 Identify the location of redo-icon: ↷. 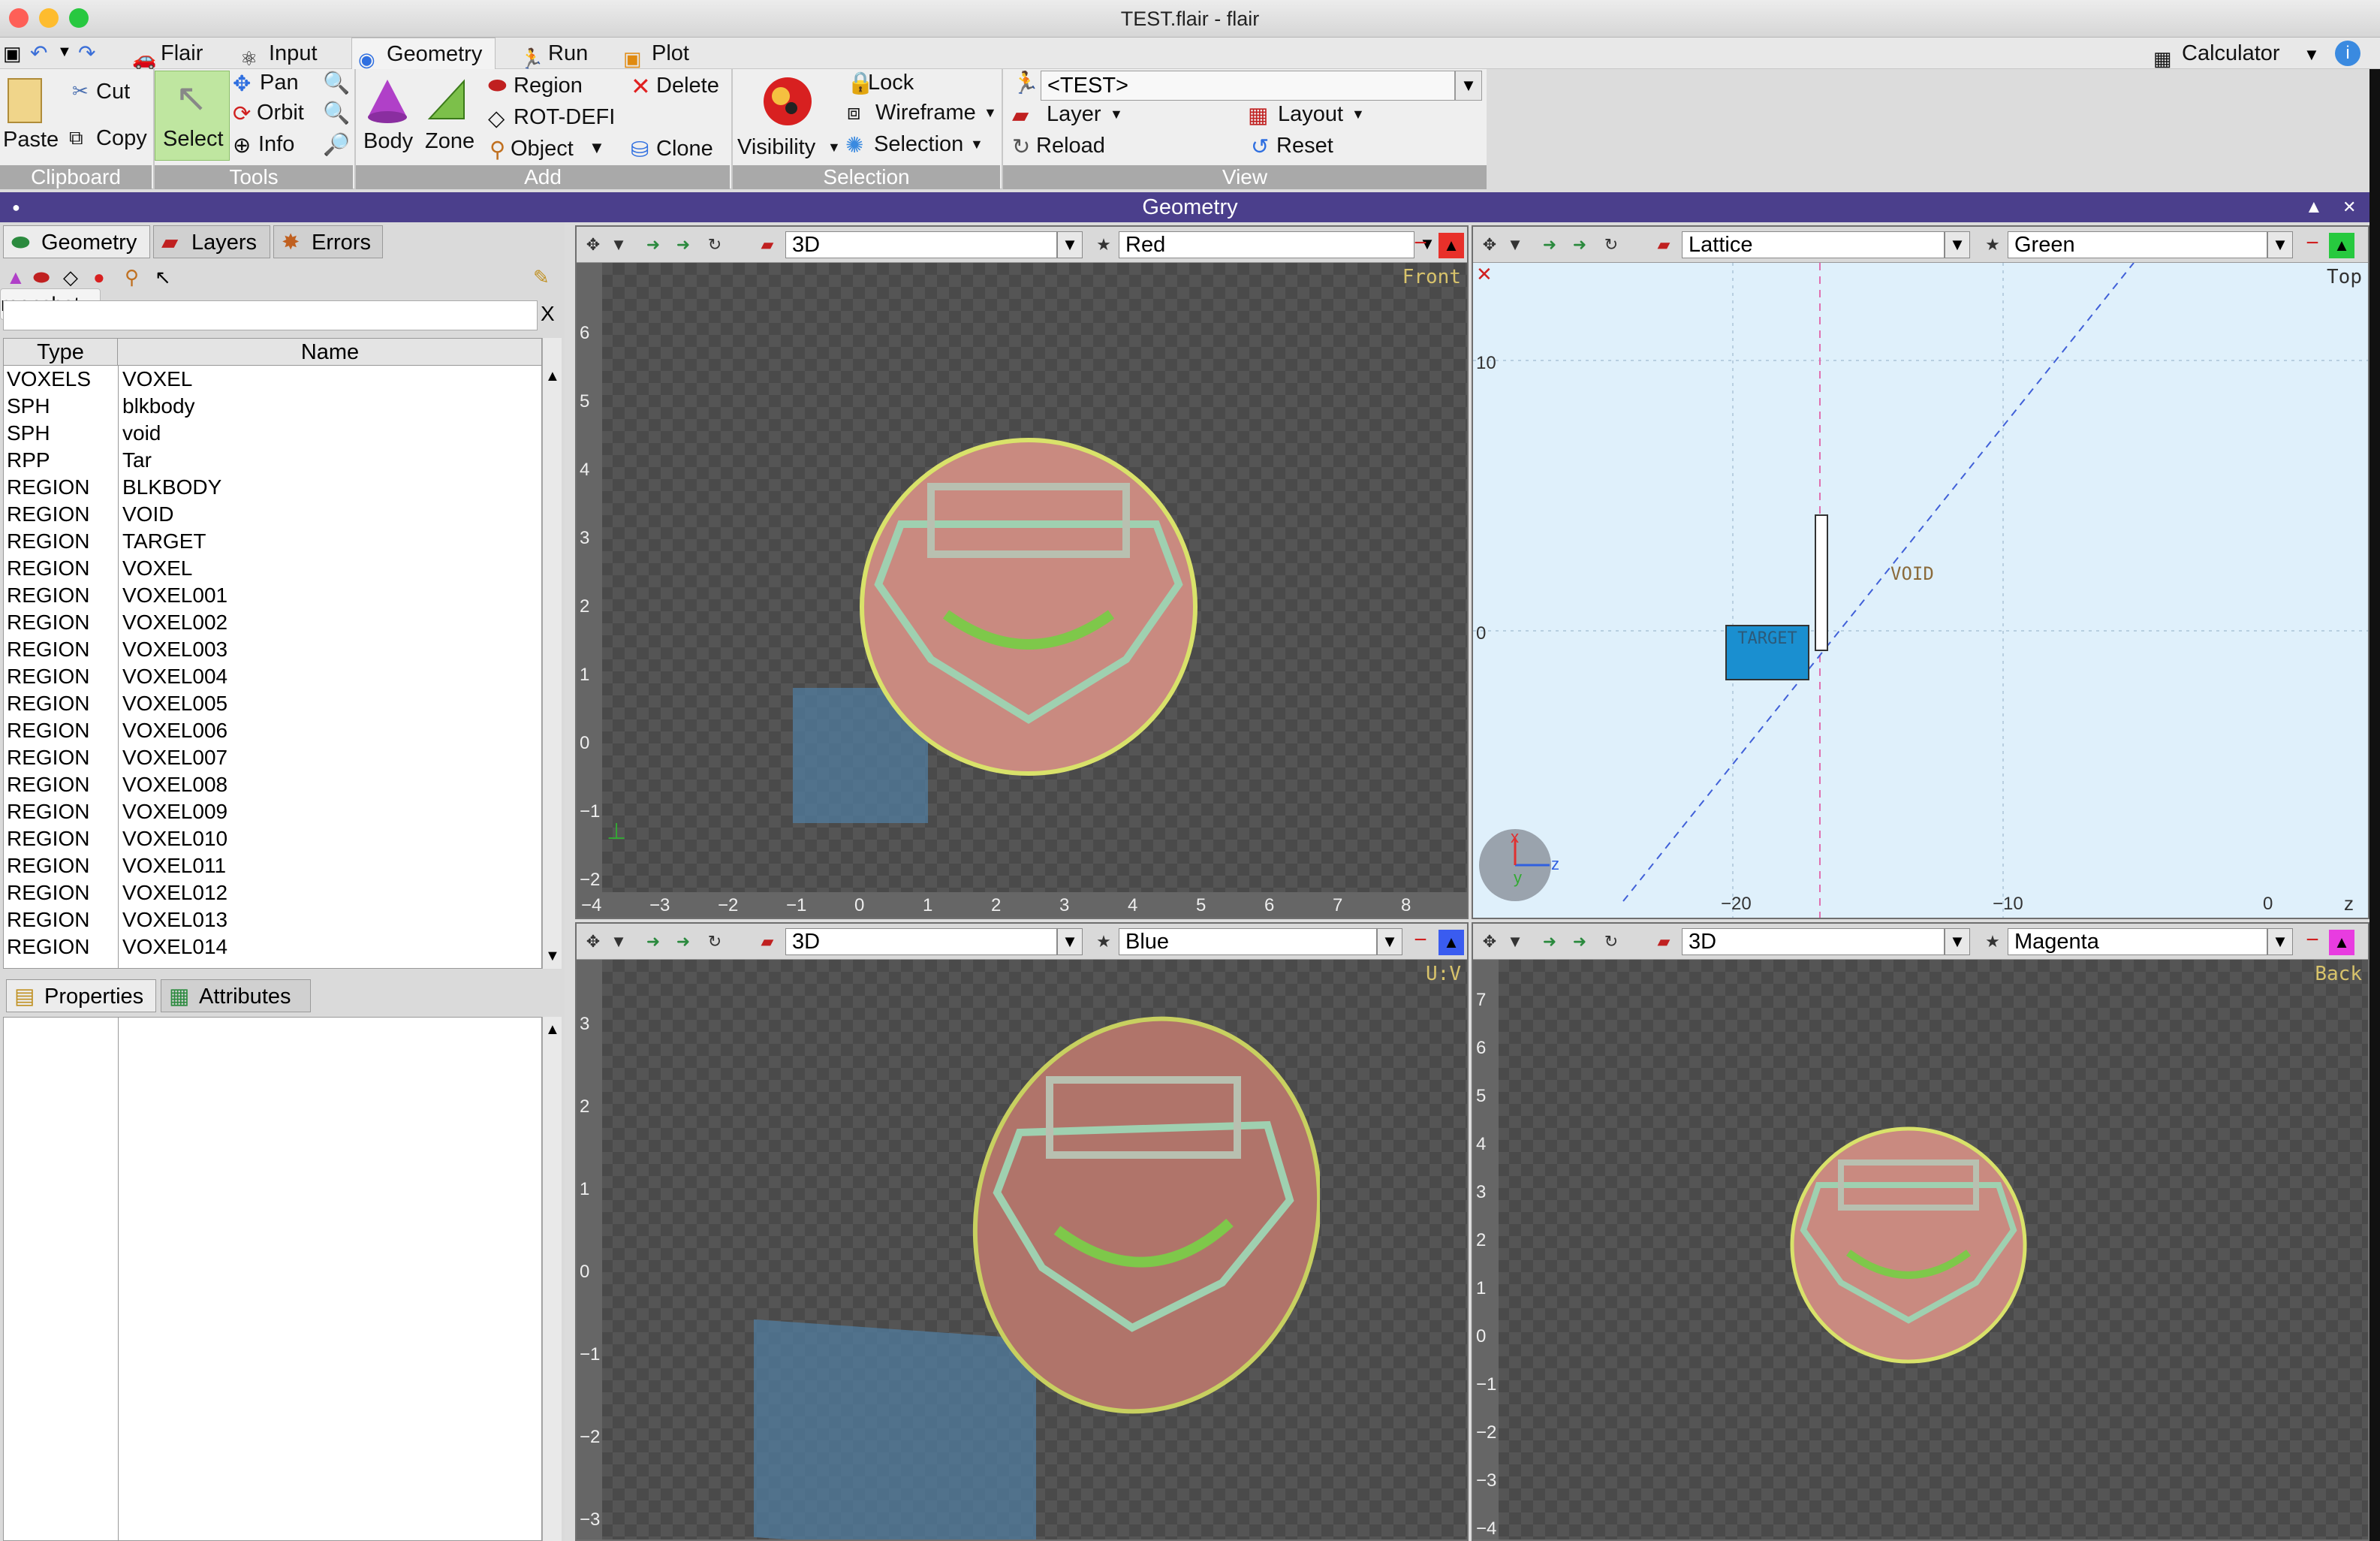
(86, 53).